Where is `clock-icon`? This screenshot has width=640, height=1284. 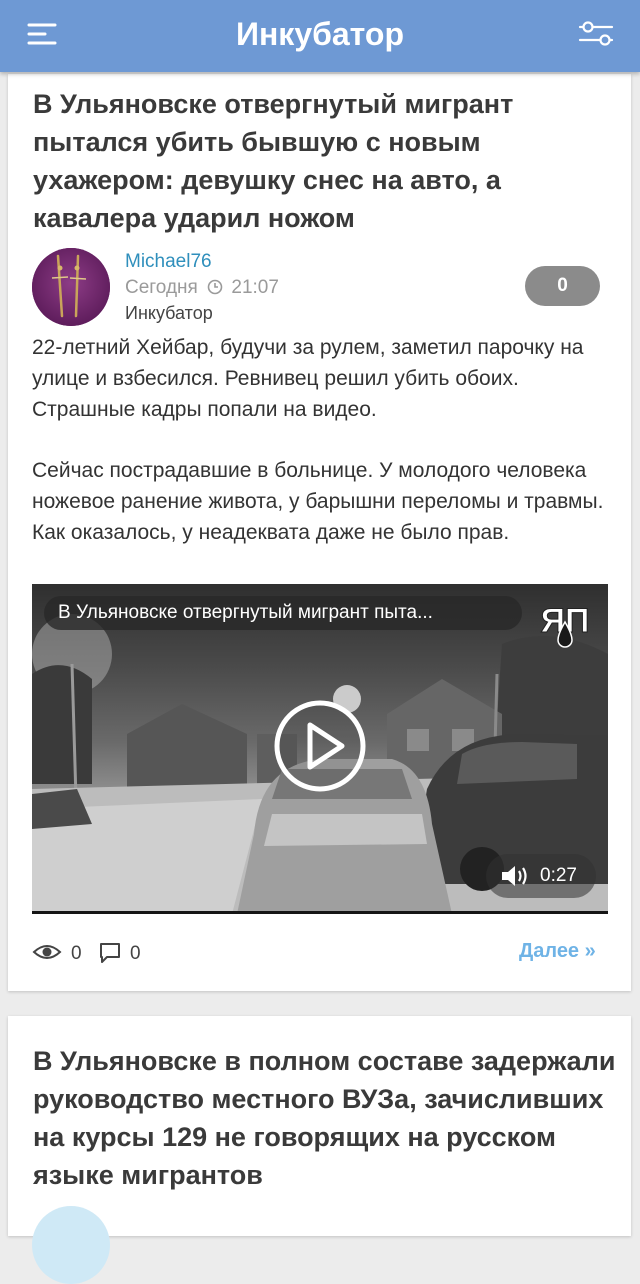
clock-icon is located at coordinates (215, 287).